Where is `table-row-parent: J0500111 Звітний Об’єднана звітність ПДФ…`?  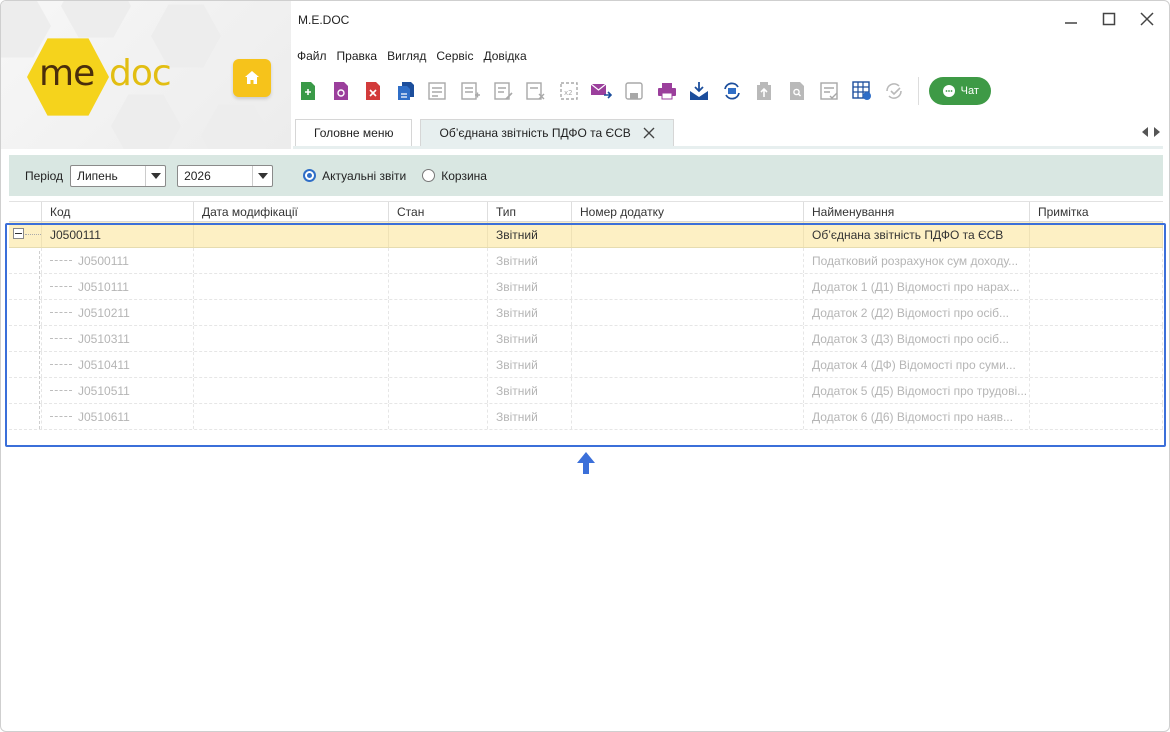 table-row-parent: J0500111 Звітний Об’єднана звітність ПДФ… is located at coordinates (586, 235).